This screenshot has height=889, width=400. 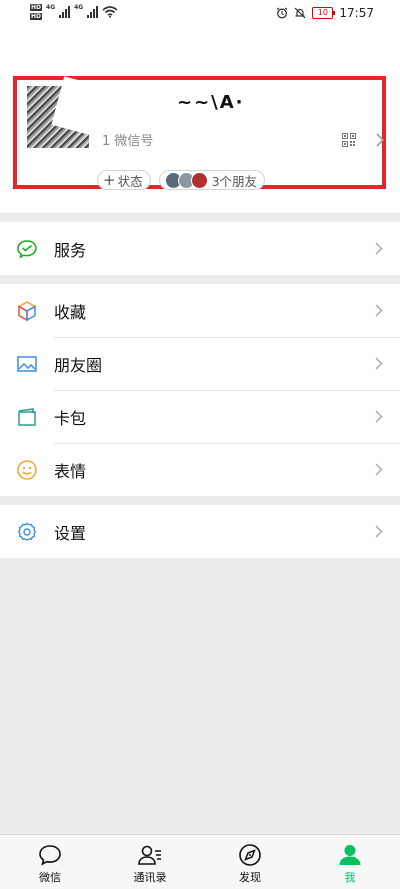 I want to click on tab-label-discover: 发现, so click(x=250, y=877).